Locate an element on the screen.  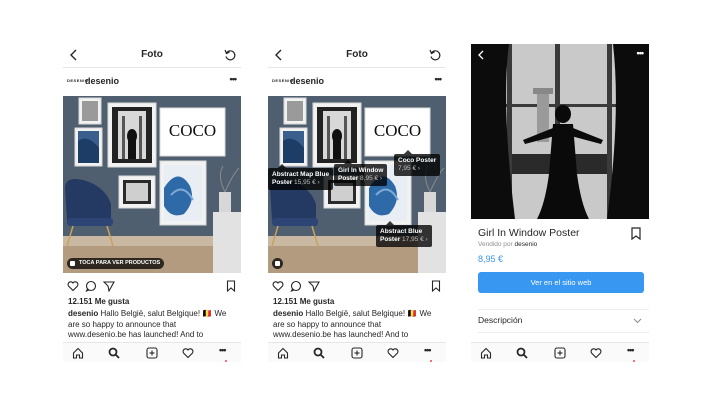
product-tag-name: Abstract Blue is located at coordinates (401, 231).